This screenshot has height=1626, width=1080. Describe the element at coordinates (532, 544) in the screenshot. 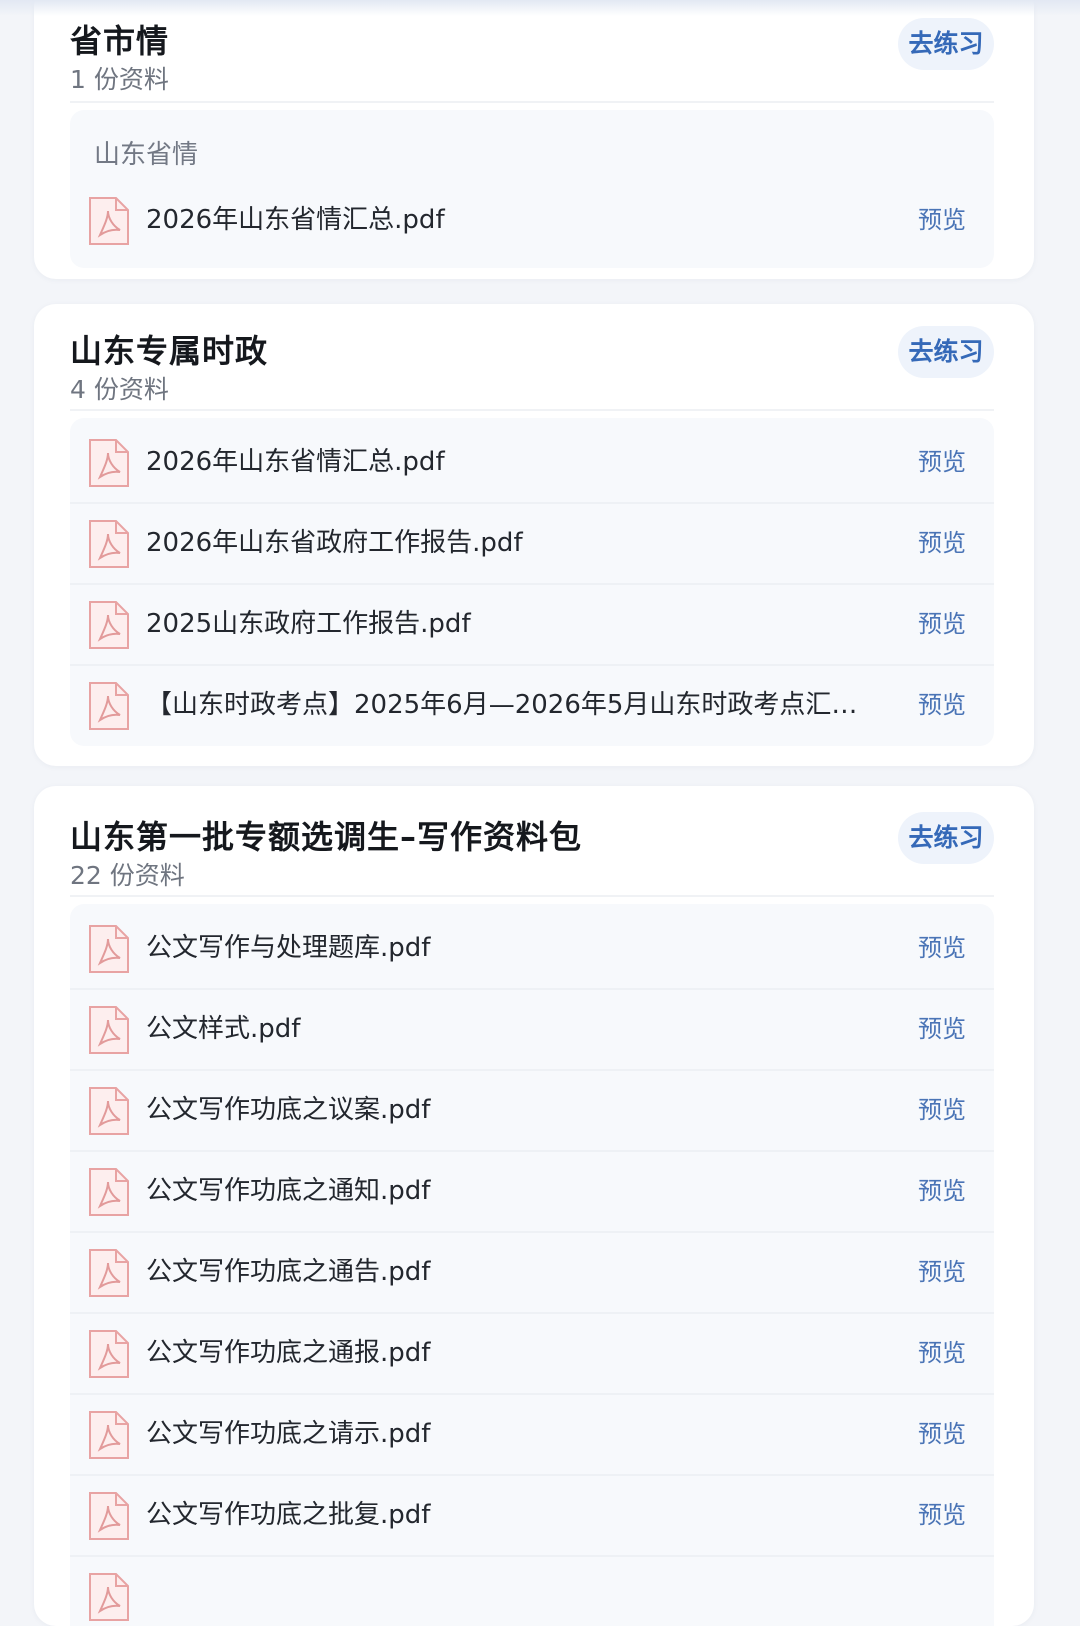

I see `file-row: 2026年山东省政府工作报告.pdf 预览` at that location.